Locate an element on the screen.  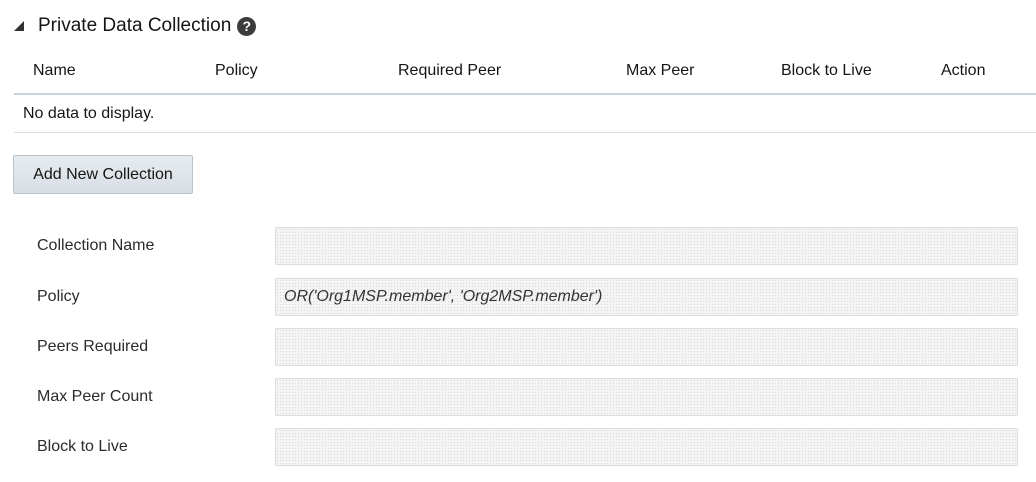
column-header-block-to-live: Block to Live is located at coordinates (826, 71).